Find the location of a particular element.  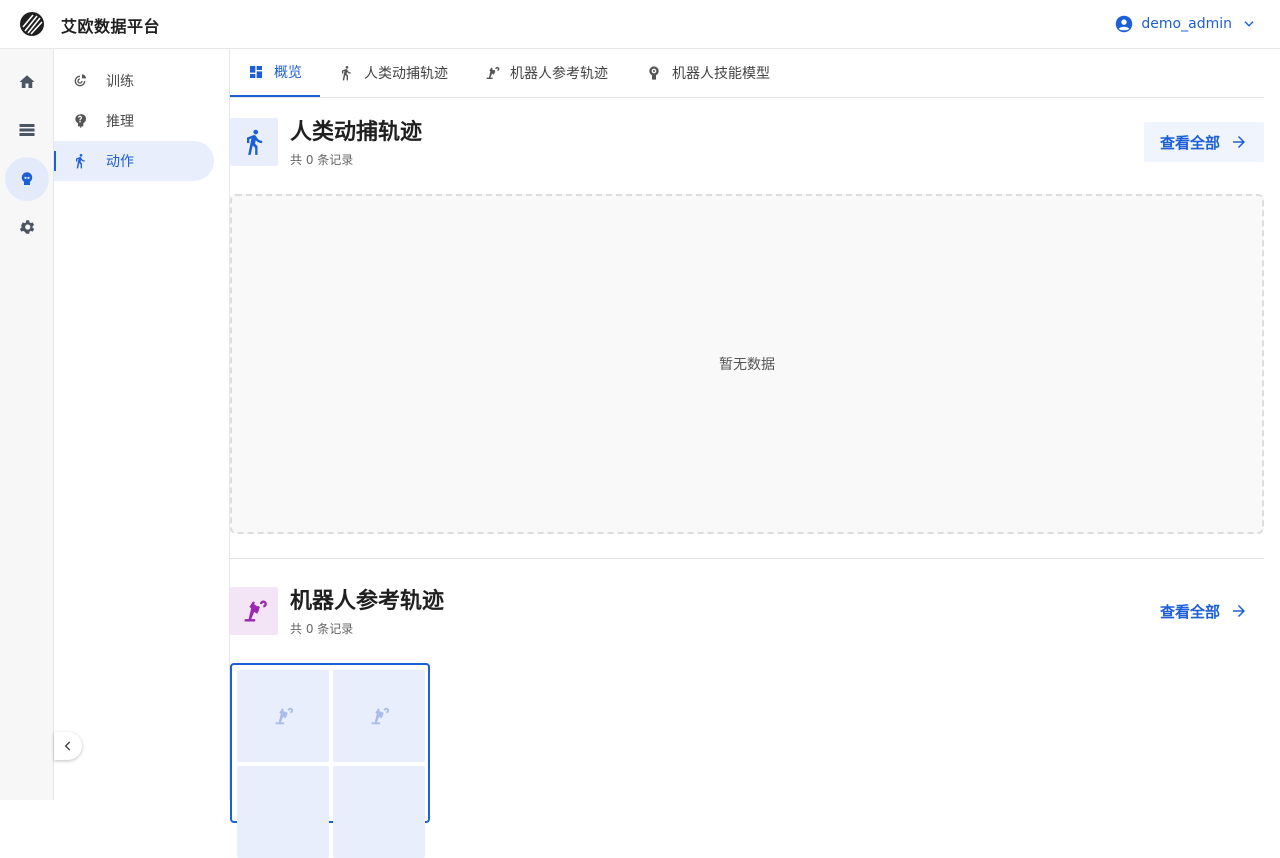

section-human-mocap: 人类动捕轨迹 共 0 条记录 查看全部 is located at coordinates (747, 142).